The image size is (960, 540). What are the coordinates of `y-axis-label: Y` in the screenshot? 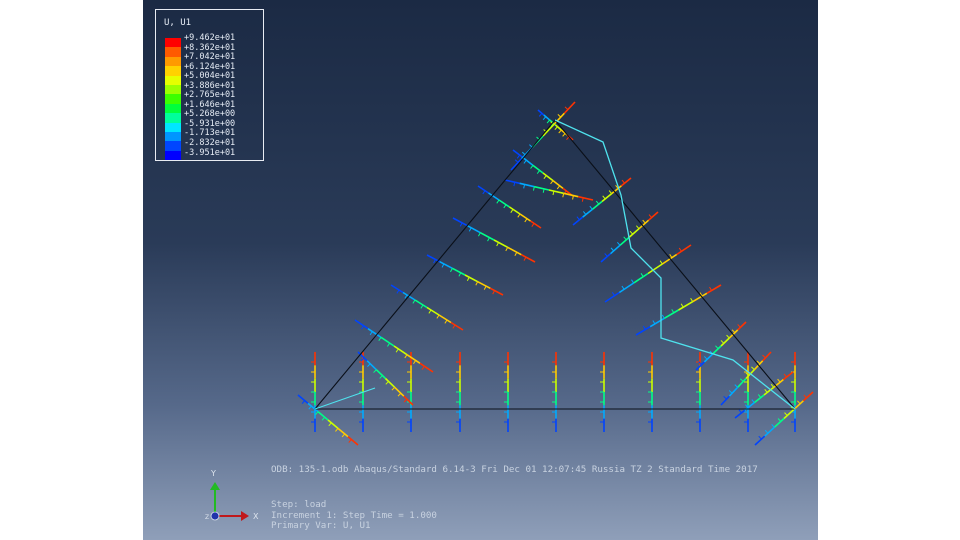 It's located at (213, 473).